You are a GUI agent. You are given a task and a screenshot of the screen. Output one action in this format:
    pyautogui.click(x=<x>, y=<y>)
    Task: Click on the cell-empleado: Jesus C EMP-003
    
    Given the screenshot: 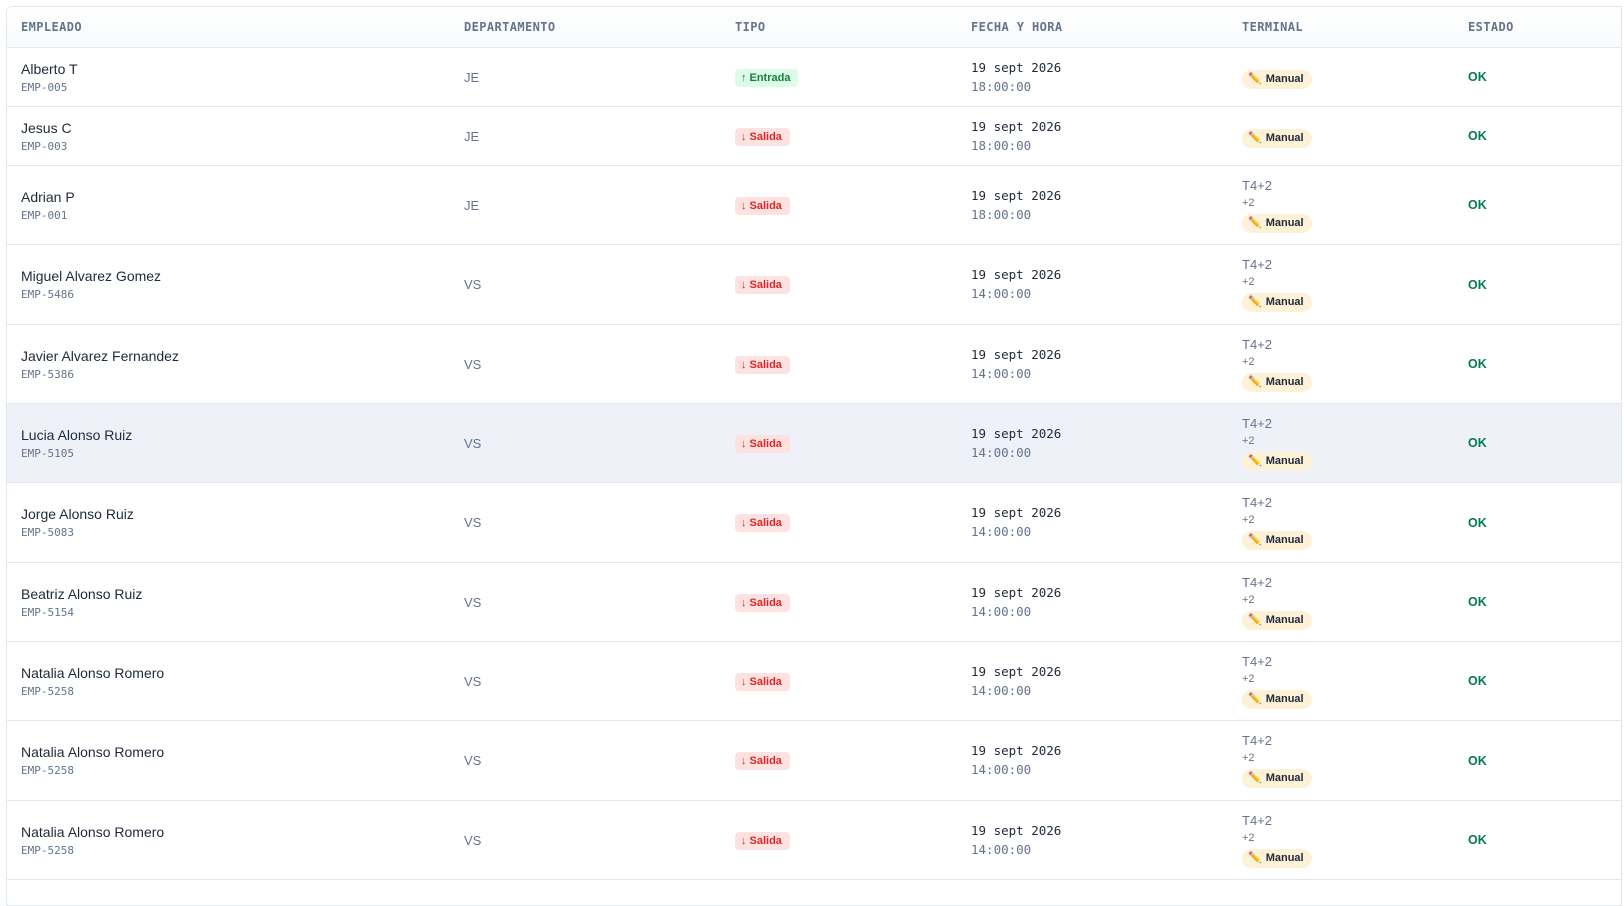 What is the action you would take?
    pyautogui.click(x=228, y=136)
    